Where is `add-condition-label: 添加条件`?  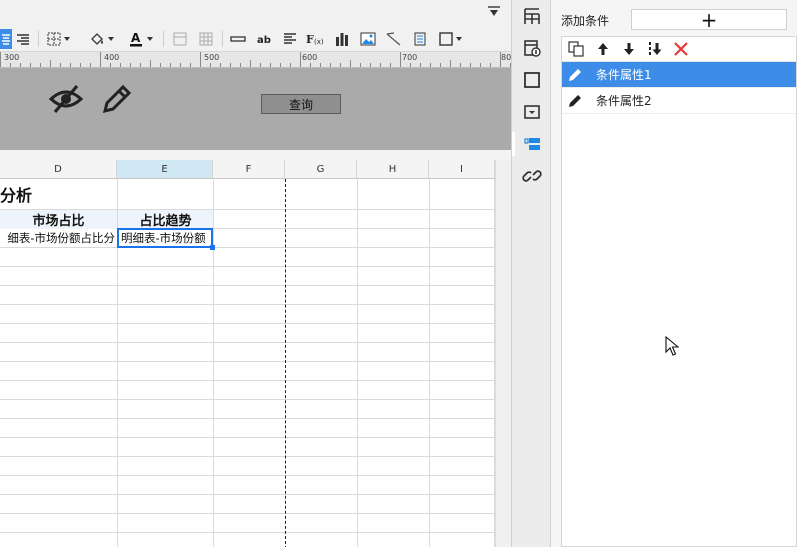
add-condition-label: 添加条件 is located at coordinates (585, 21).